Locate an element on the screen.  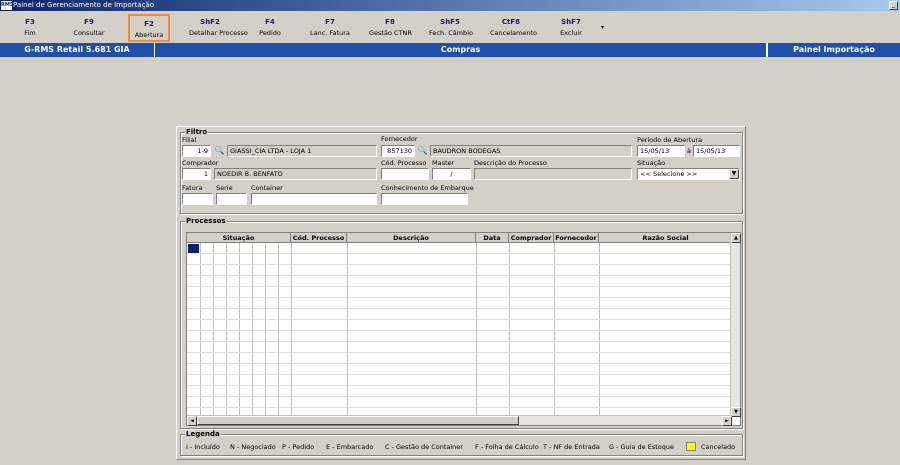
button-label: Consultar is located at coordinates (89, 33).